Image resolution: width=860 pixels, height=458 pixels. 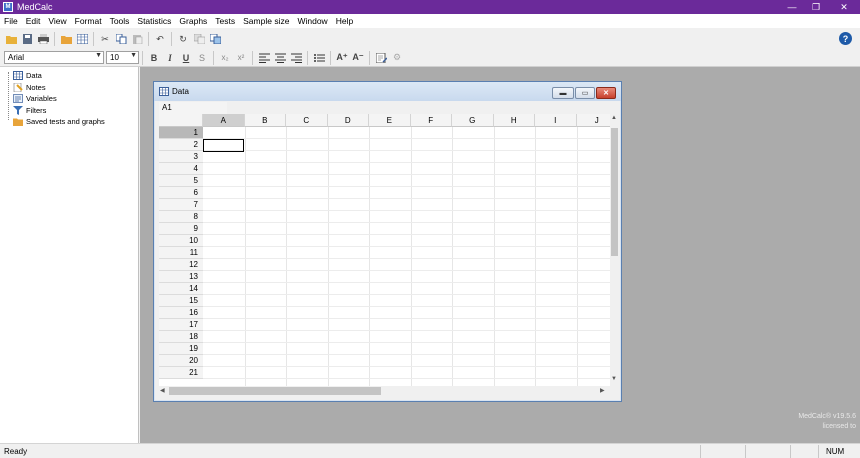 I want to click on row-header-3: 3, so click(x=181, y=157).